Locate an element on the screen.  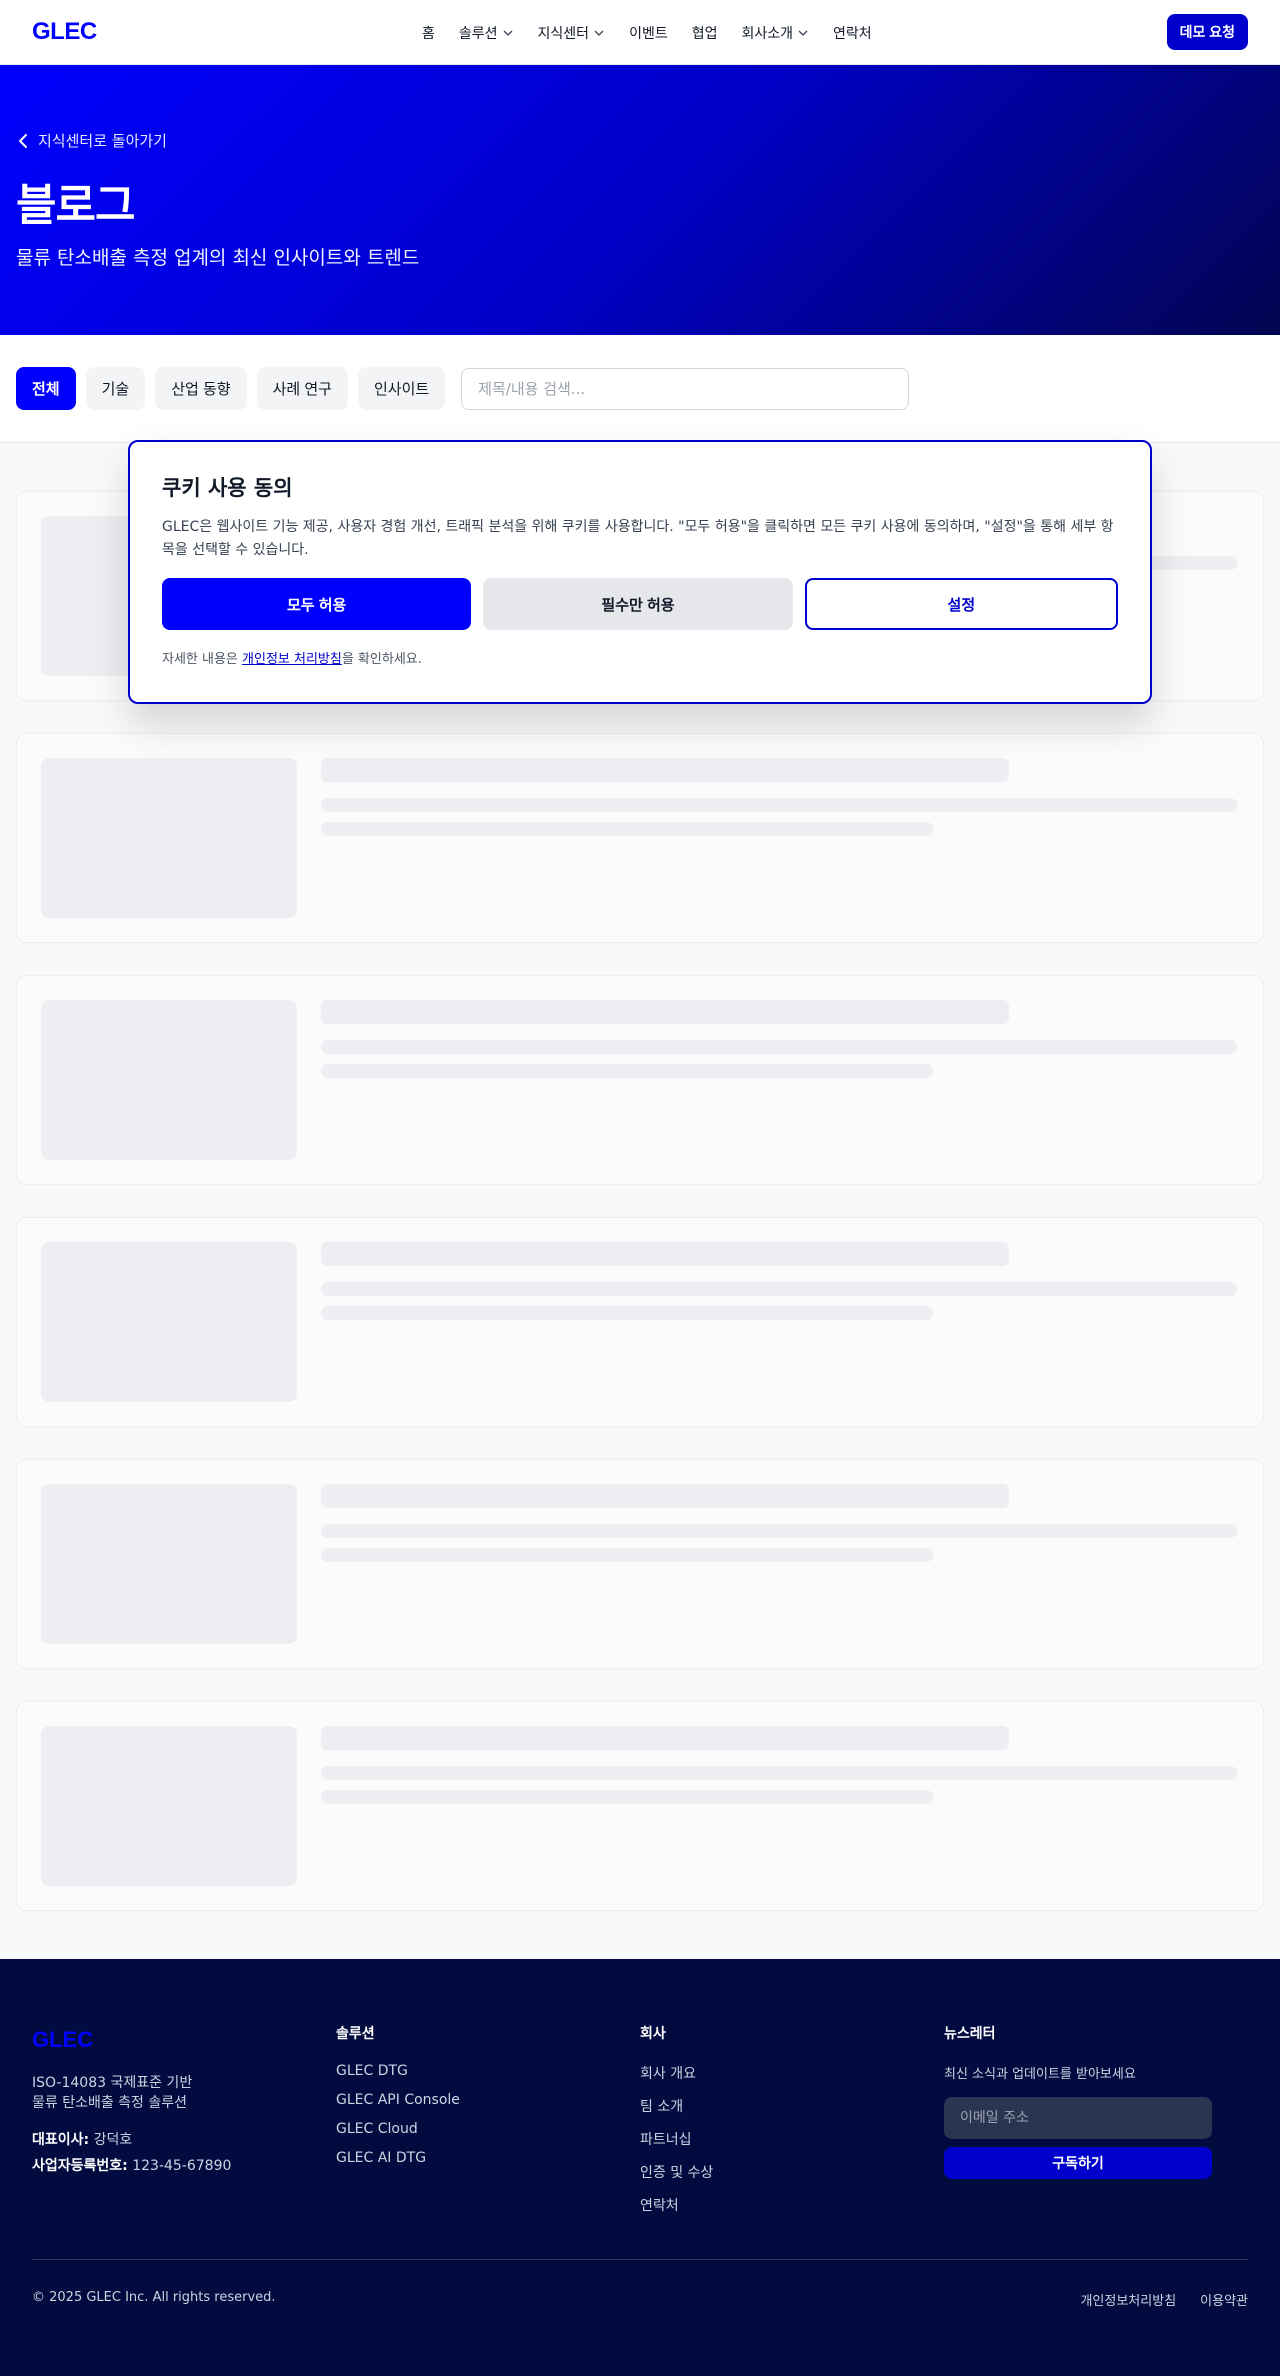
category-chip: 산업 동향 is located at coordinates (201, 388).